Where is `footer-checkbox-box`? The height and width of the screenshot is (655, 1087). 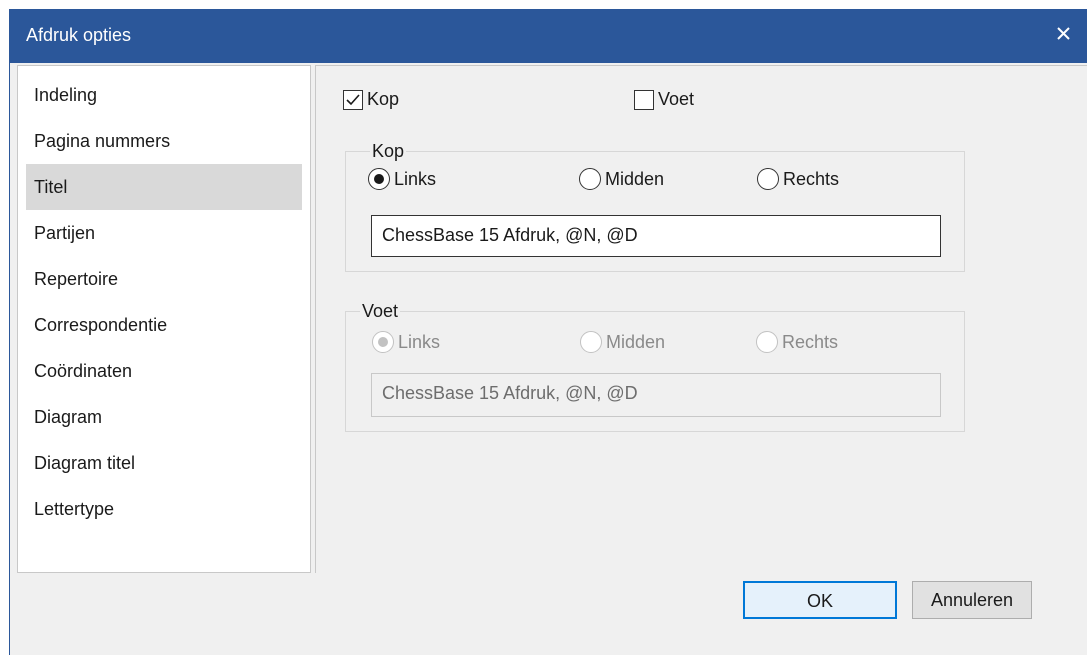 footer-checkbox-box is located at coordinates (644, 99).